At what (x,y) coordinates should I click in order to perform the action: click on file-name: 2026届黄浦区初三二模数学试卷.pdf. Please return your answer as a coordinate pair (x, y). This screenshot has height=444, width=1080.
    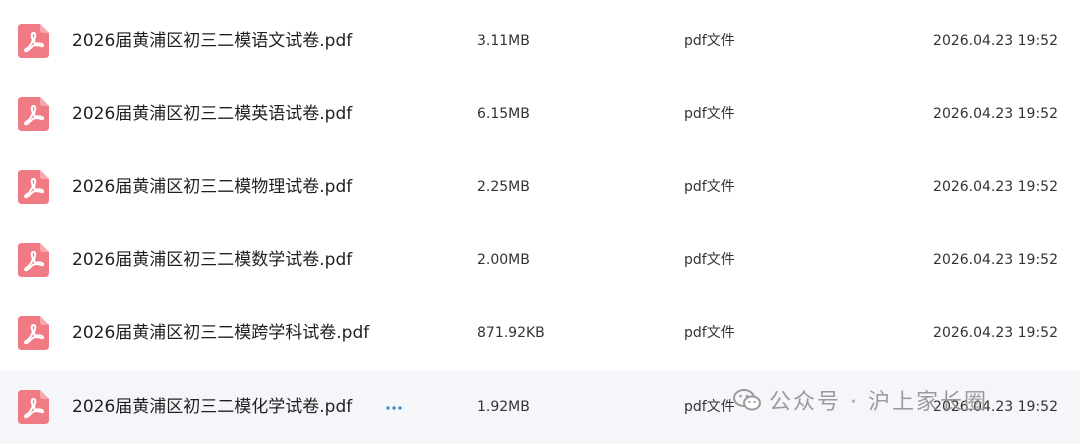
    Looking at the image, I should click on (212, 260).